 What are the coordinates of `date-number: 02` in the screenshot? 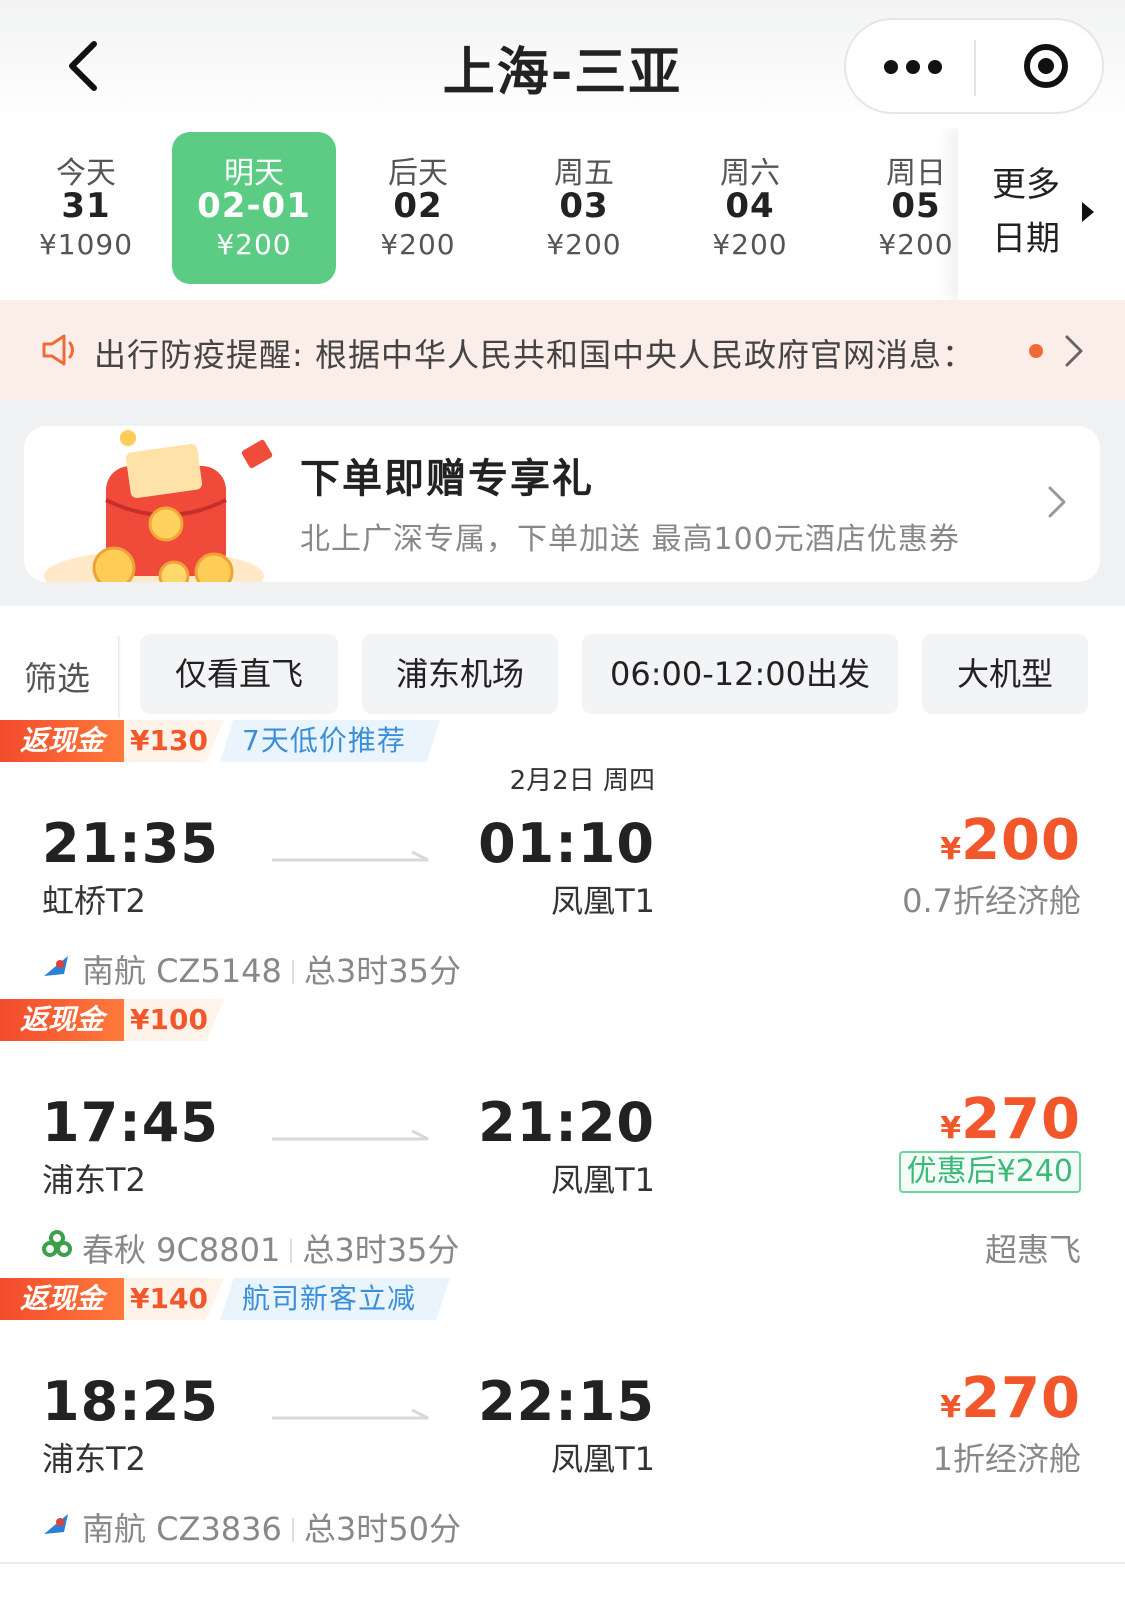 It's located at (418, 206).